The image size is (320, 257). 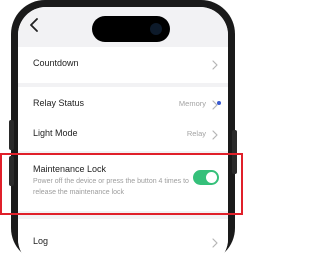 What do you see at coordinates (55, 133) in the screenshot?
I see `light-mode-label: Light Mode` at bounding box center [55, 133].